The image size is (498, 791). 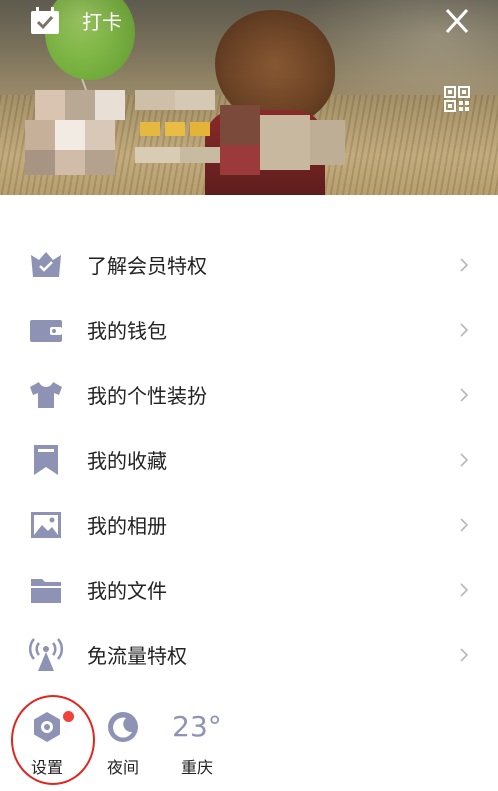 What do you see at coordinates (46, 264) in the screenshot?
I see `vip-crown-icon` at bounding box center [46, 264].